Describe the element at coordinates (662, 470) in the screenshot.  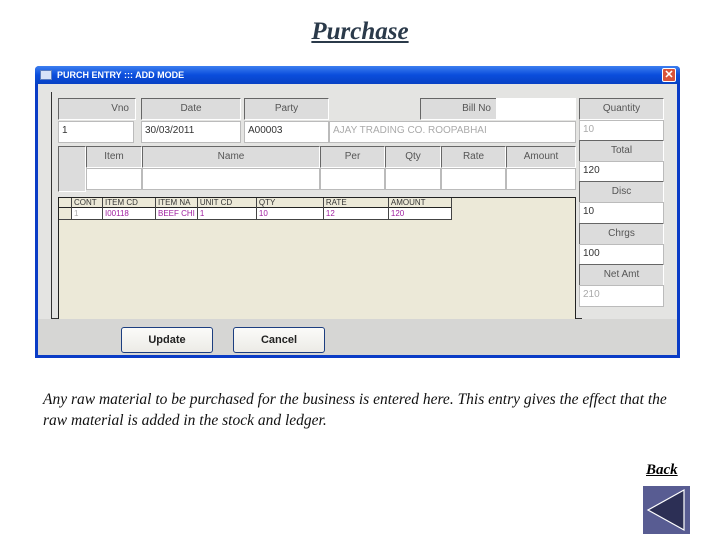
I see `back-link: Back` at that location.